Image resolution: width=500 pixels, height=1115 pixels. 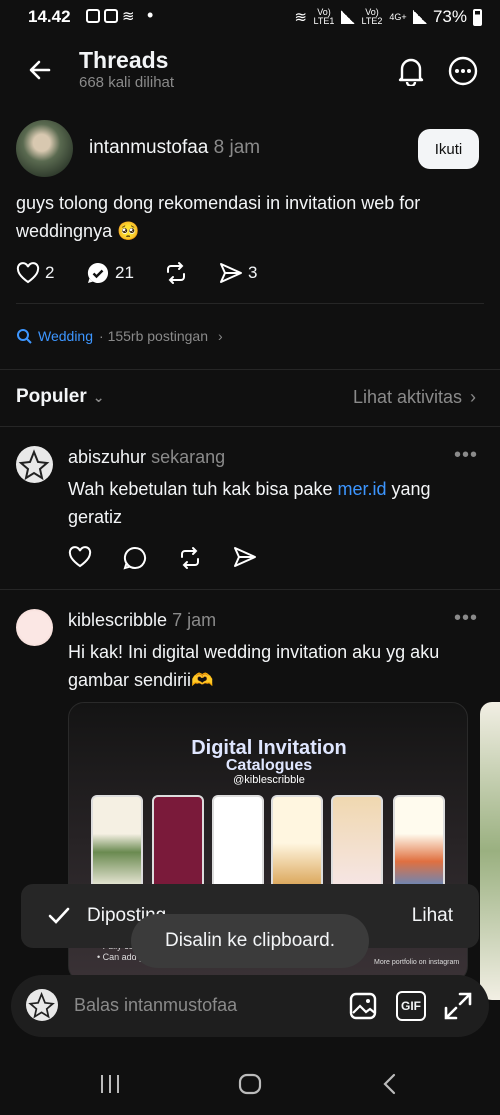 I want to click on post-actions: 2 21 3, so click(x=166, y=273).